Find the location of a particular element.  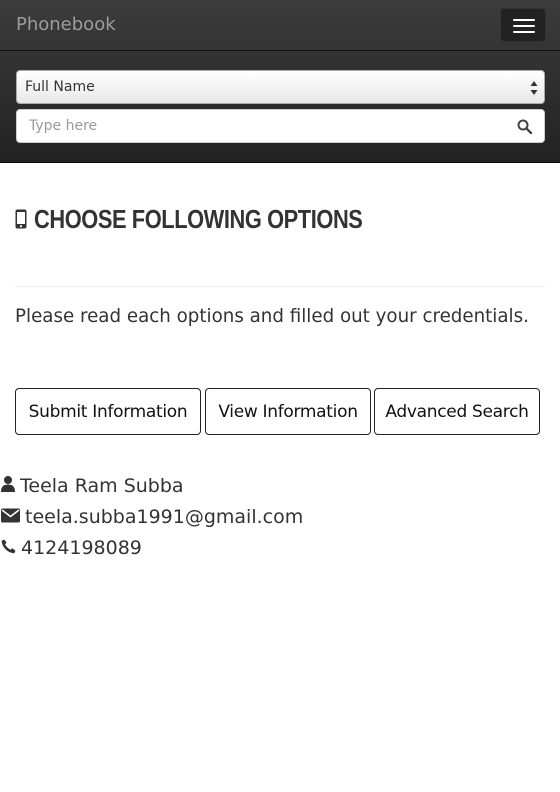

divider is located at coordinates (280, 286).